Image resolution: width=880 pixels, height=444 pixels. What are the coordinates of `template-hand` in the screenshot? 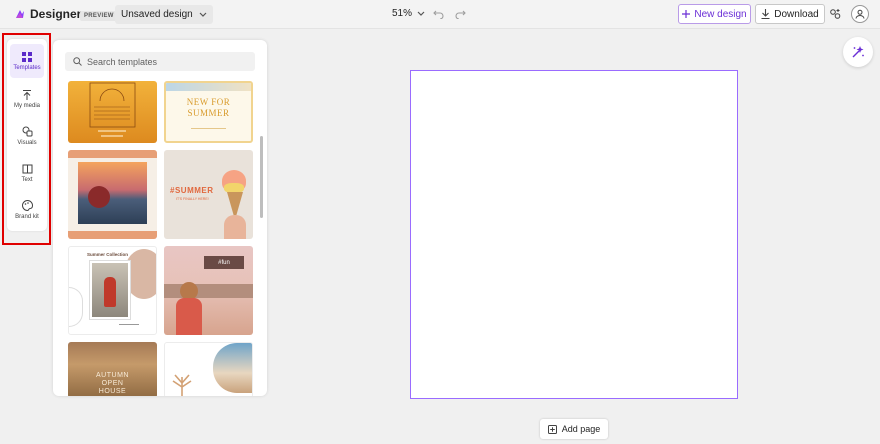 It's located at (235, 227).